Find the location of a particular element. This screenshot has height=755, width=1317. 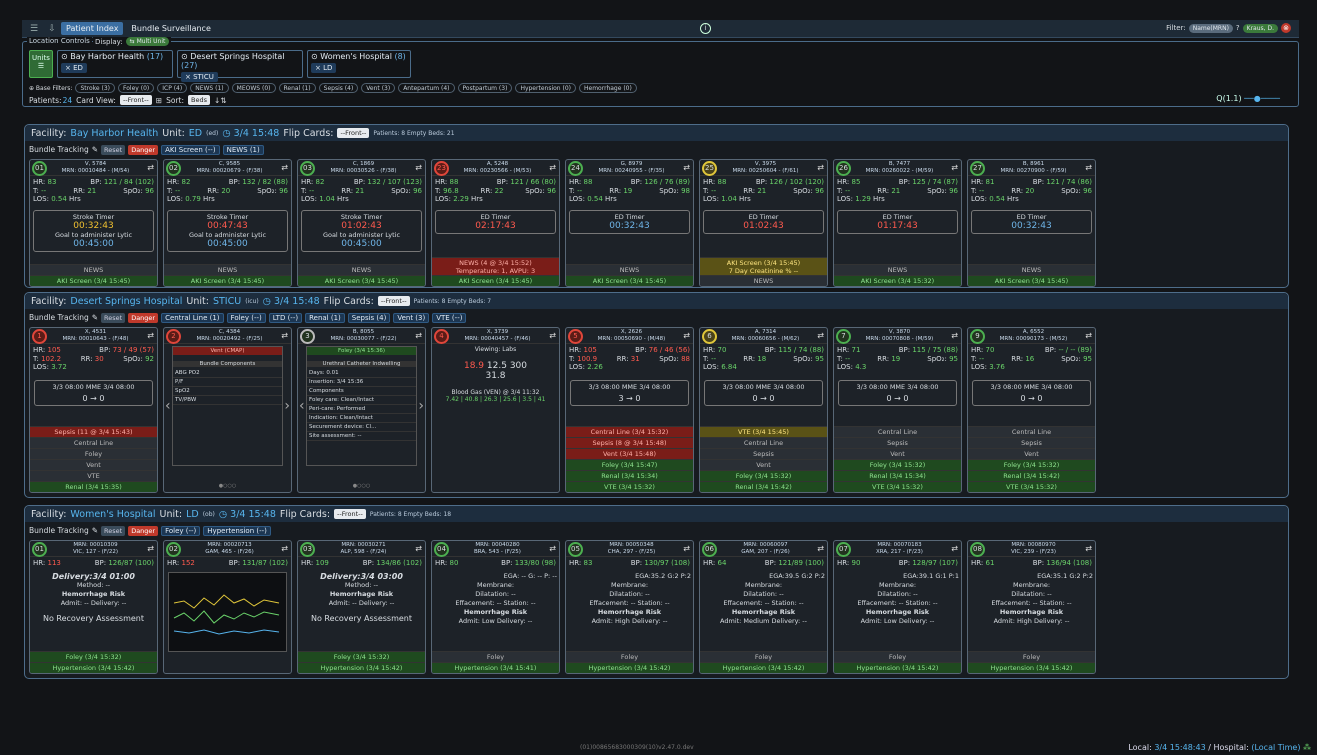

location-bay-harbor: ⊙ Bay Harbor Health (17) × ED is located at coordinates (115, 64).